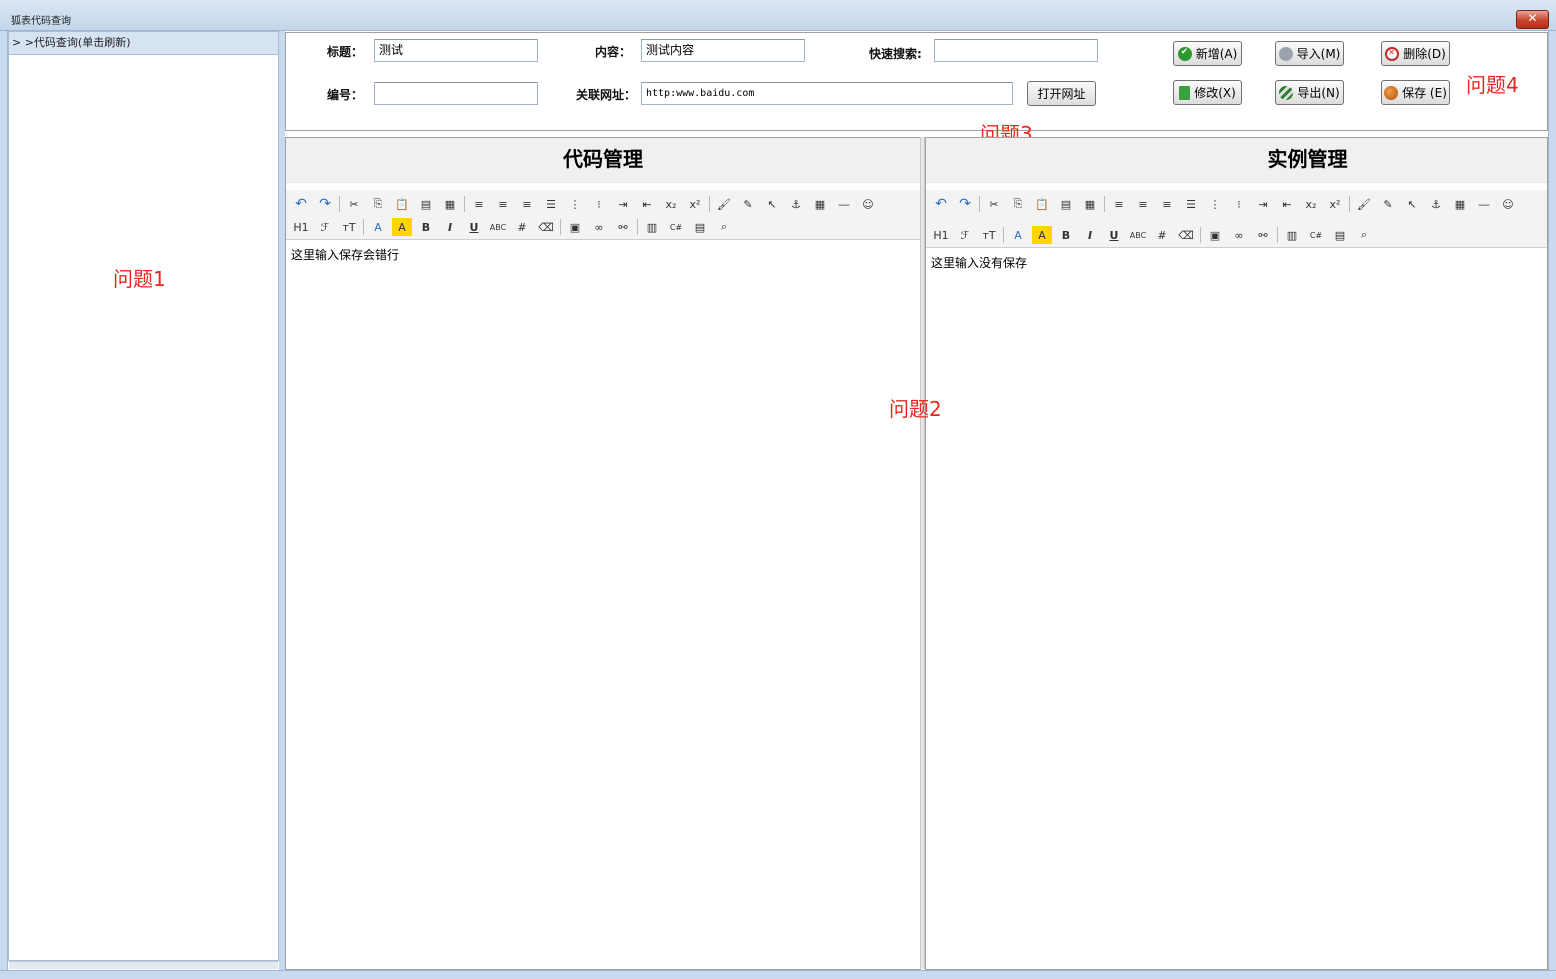  Describe the element at coordinates (1415, 53) in the screenshot. I see `delete-button: 删除(D)` at that location.